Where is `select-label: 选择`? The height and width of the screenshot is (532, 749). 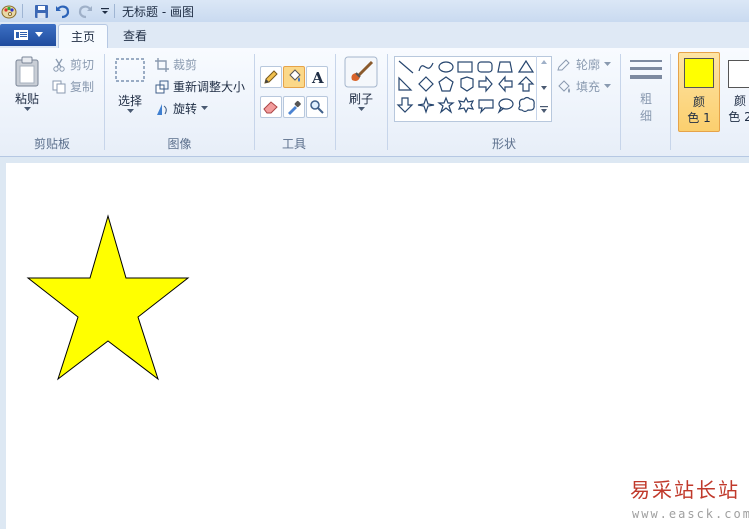 select-label: 选择 is located at coordinates (129, 101).